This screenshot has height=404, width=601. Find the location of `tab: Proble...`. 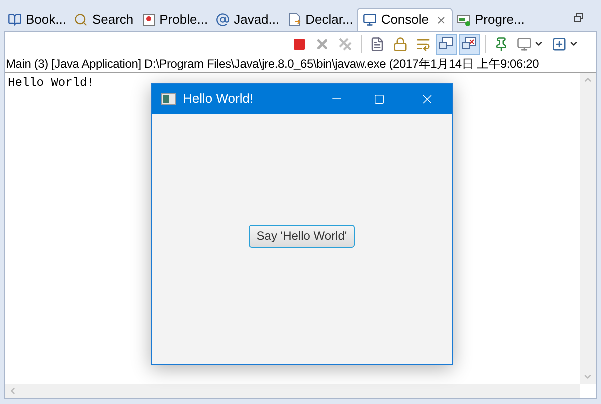

tab: Proble... is located at coordinates (175, 19).